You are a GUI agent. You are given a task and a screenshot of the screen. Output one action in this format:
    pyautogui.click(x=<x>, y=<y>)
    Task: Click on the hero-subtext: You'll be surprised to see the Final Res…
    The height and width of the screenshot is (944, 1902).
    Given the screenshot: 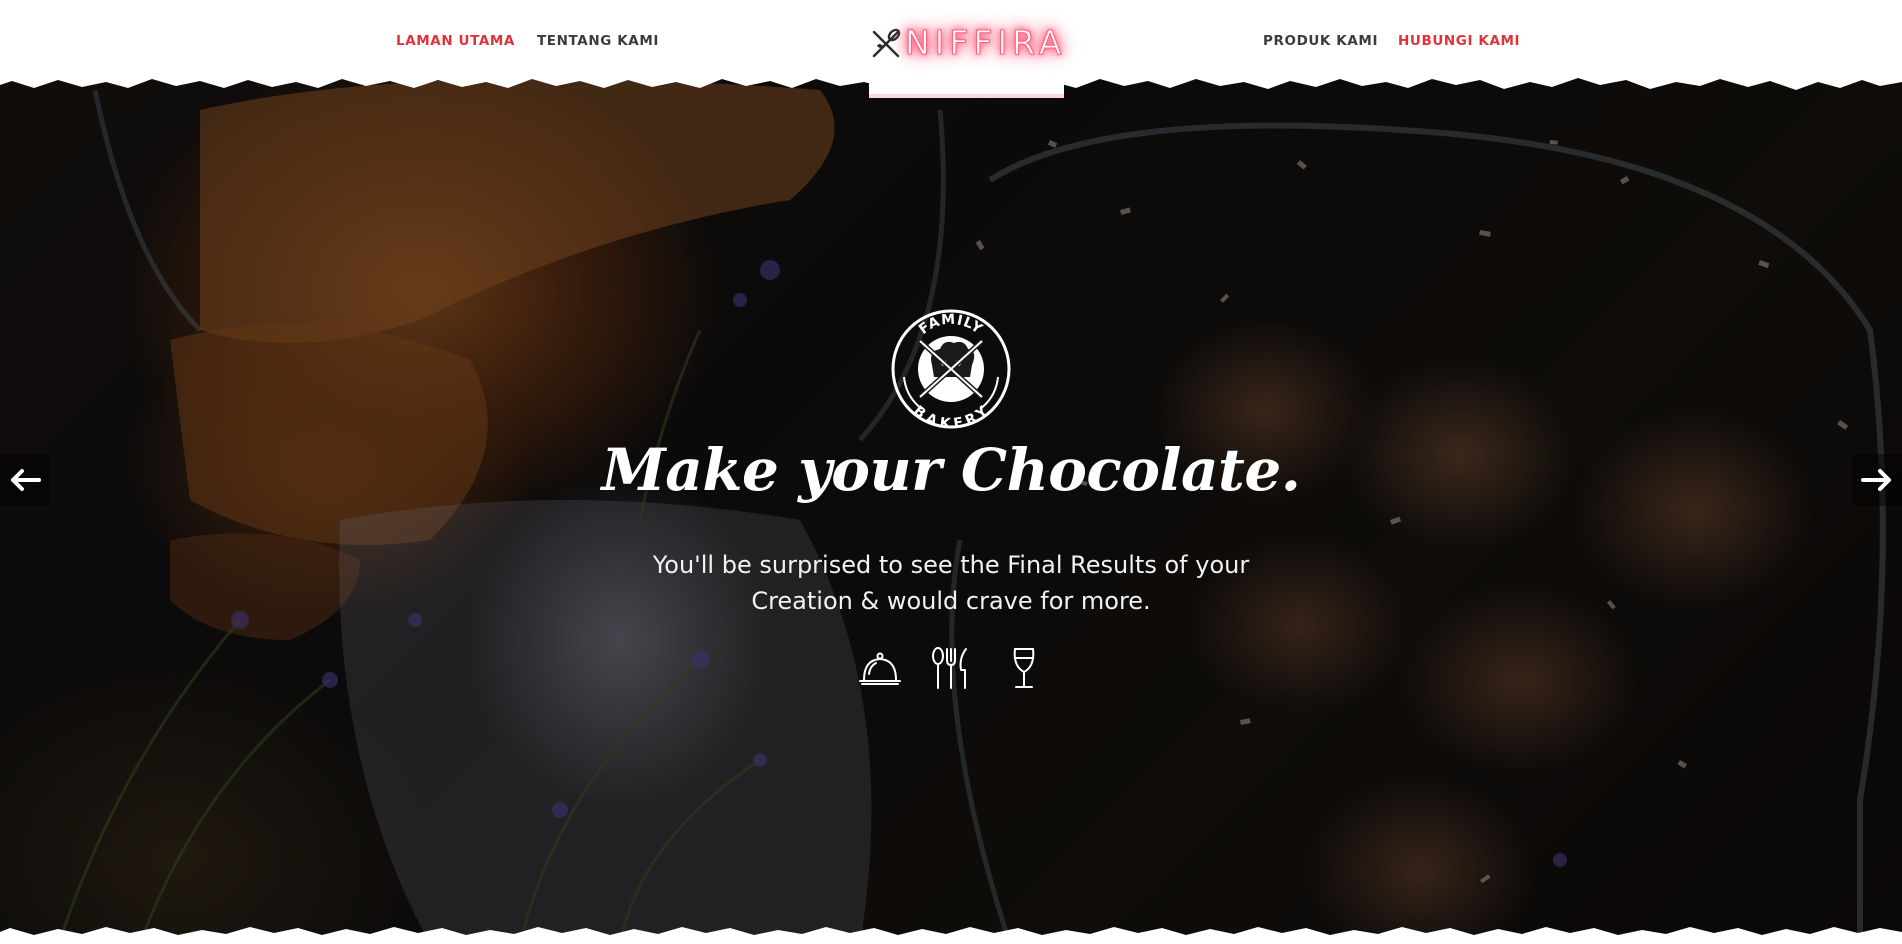 What is the action you would take?
    pyautogui.click(x=951, y=583)
    